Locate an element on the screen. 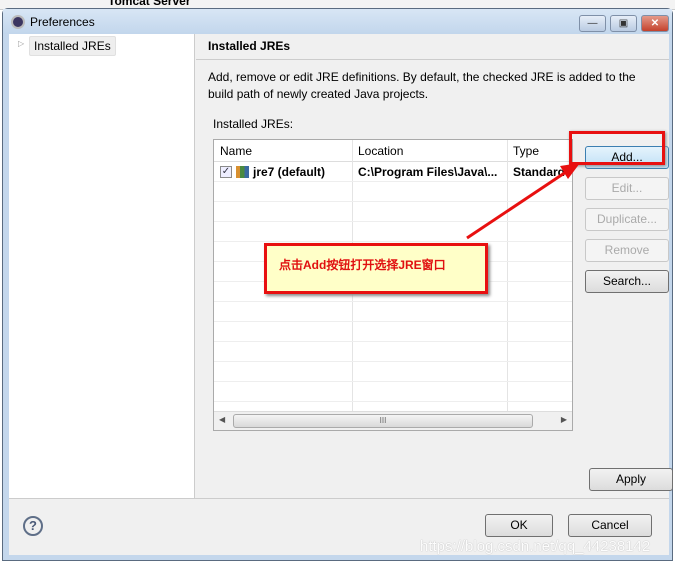 The image size is (675, 565). annotation-text: 点击Add按钮打开选择JRE窗口 is located at coordinates (362, 265).